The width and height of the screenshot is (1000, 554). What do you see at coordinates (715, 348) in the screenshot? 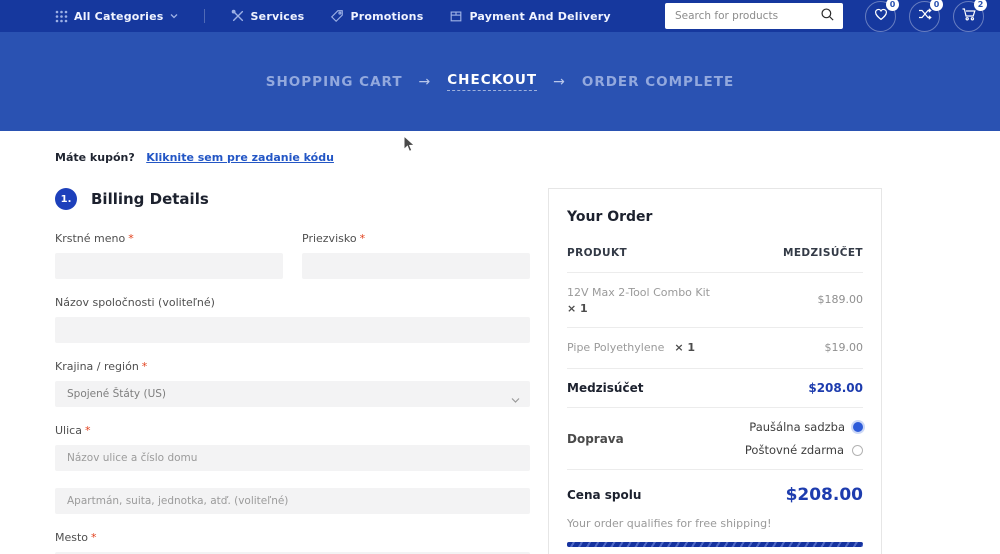
I see `order-item-row: Pipe Polyethylene × 1 $19.00` at bounding box center [715, 348].